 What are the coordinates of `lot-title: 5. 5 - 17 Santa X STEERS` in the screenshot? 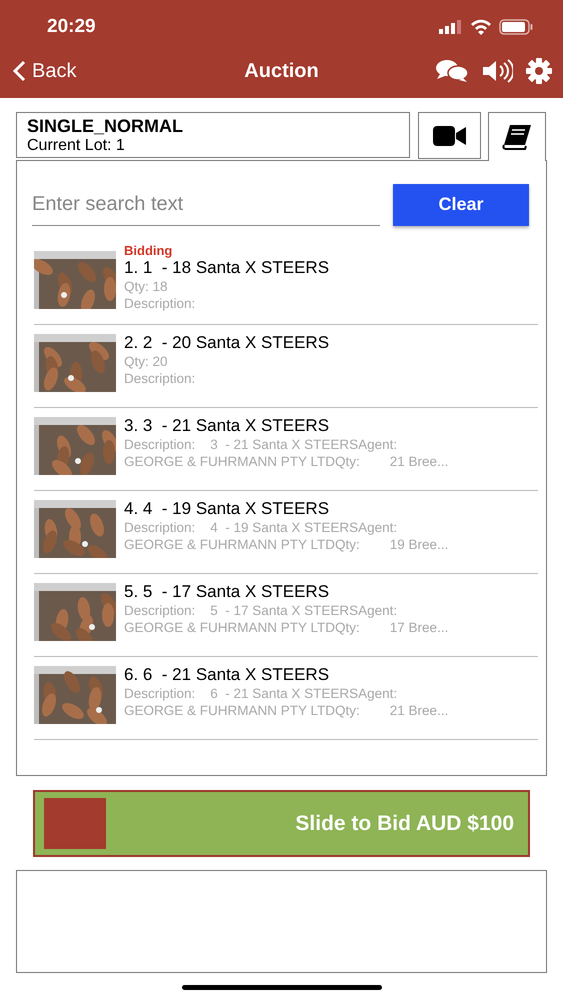 It's located at (227, 592).